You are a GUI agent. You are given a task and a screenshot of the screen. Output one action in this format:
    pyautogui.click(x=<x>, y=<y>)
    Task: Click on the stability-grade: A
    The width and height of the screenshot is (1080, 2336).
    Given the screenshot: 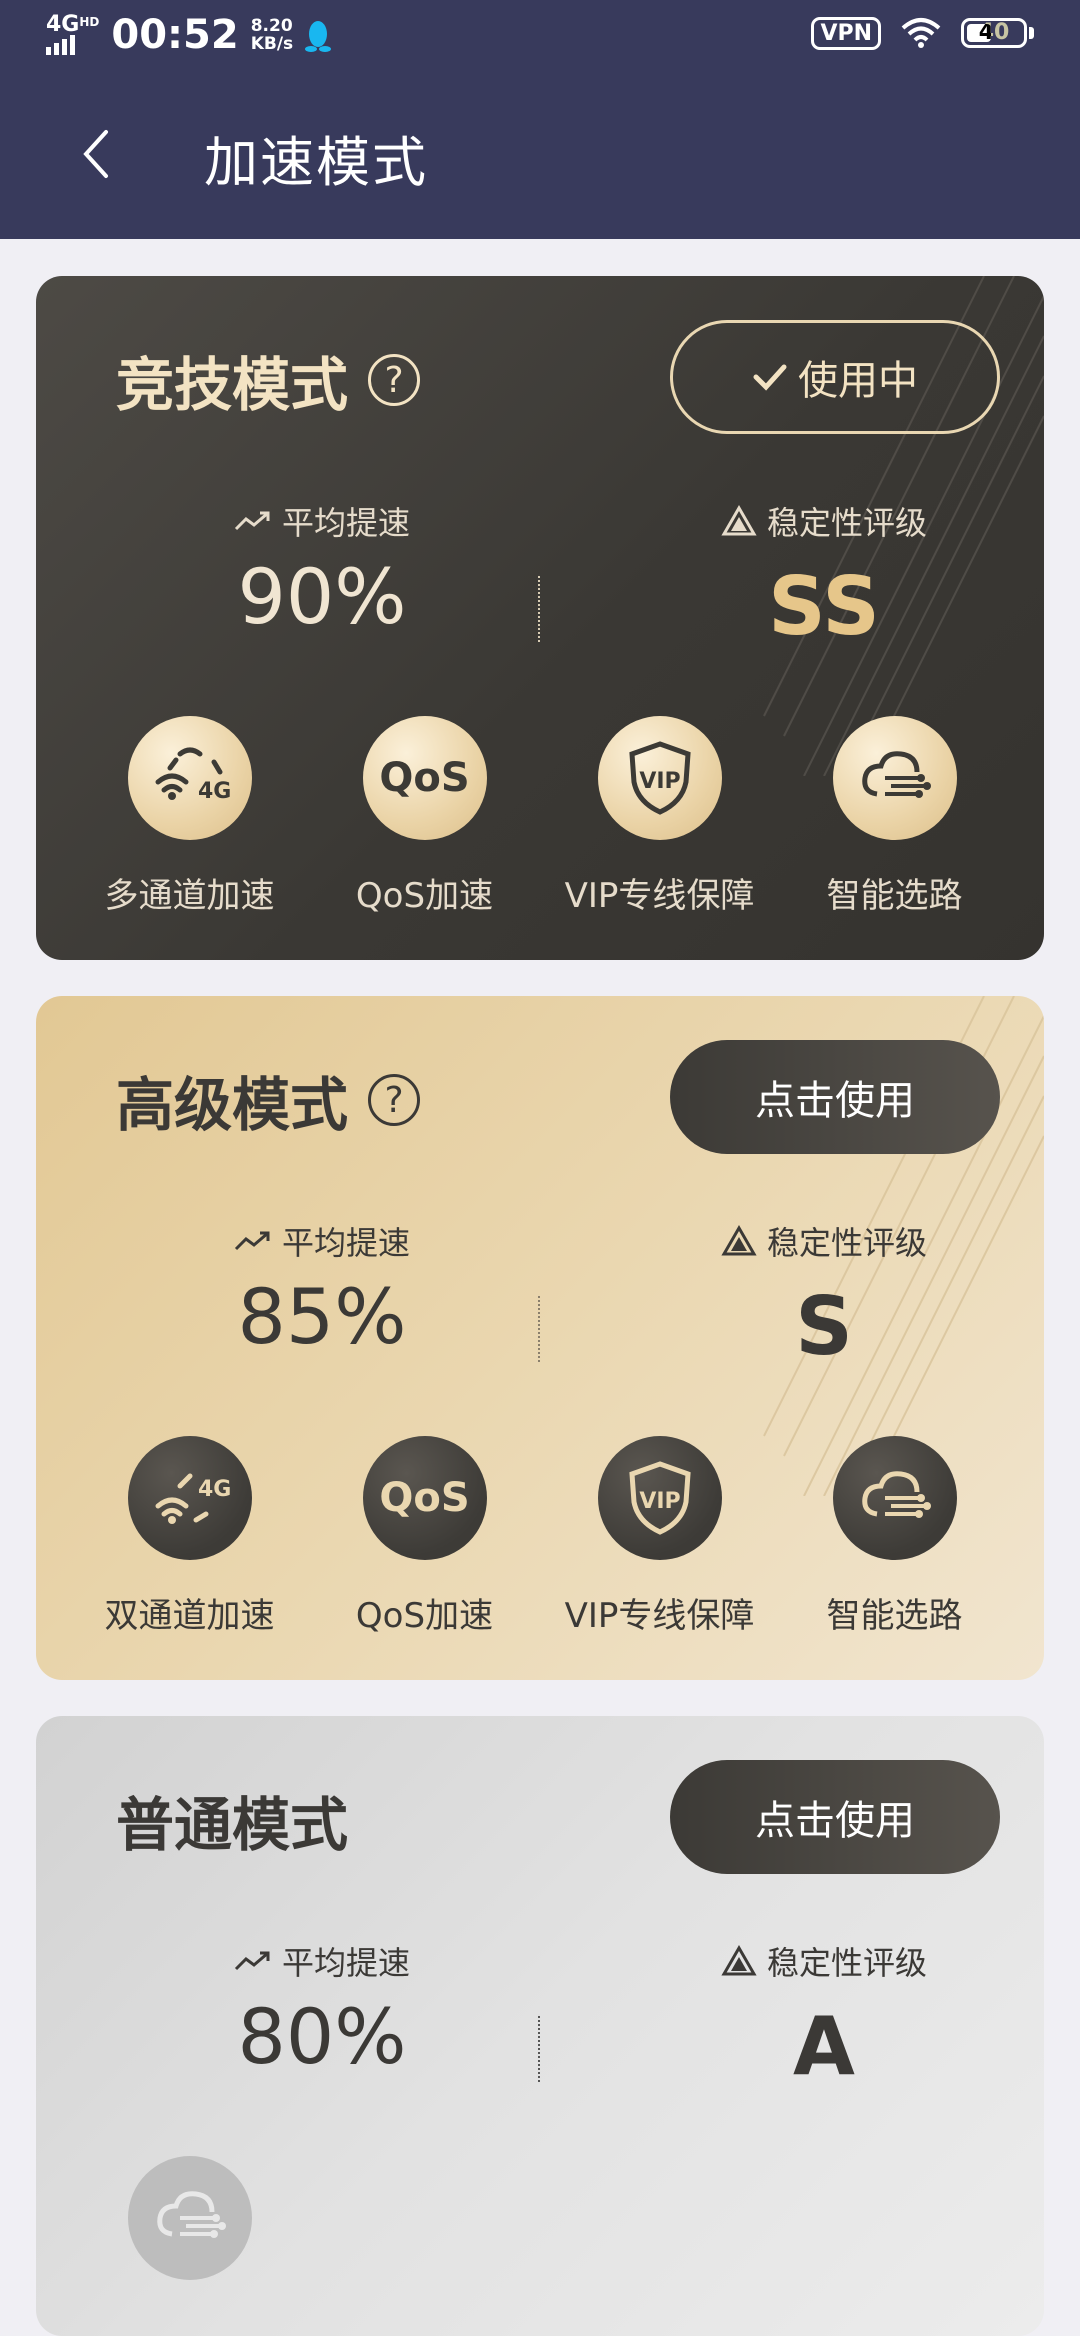 What is the action you would take?
    pyautogui.click(x=824, y=2046)
    